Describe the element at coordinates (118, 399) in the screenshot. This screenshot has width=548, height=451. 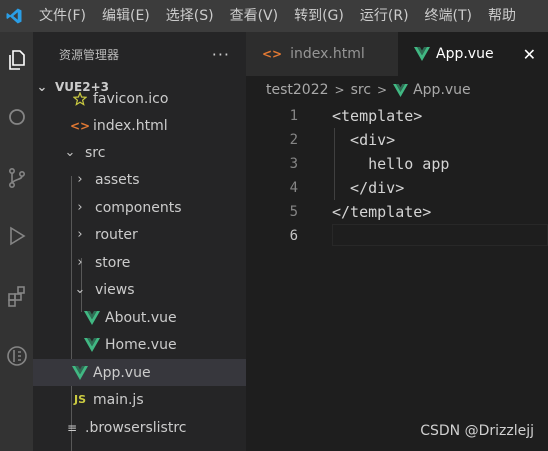
I see `tree-item-label: main.js` at that location.